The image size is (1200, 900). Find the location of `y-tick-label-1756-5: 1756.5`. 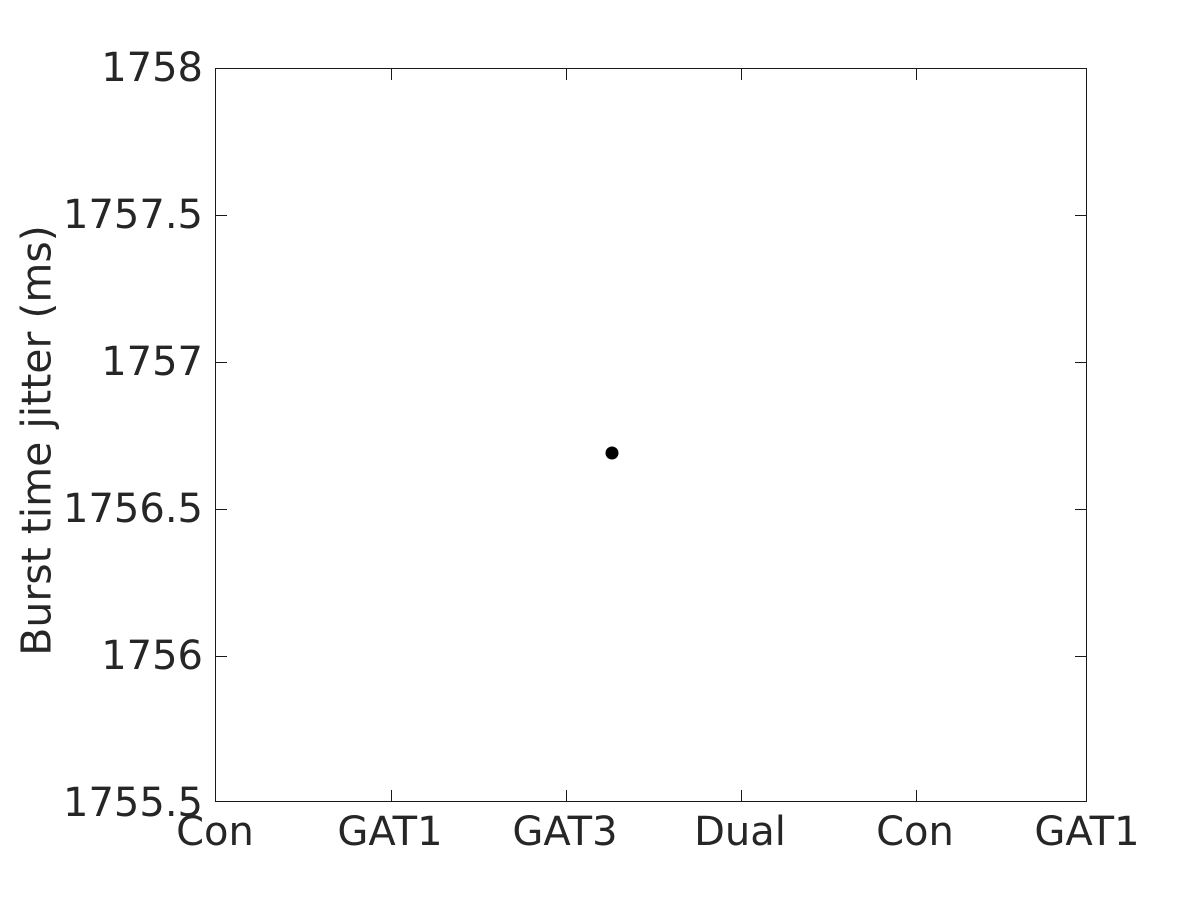

y-tick-label-1756-5: 1756.5 is located at coordinates (133, 509).